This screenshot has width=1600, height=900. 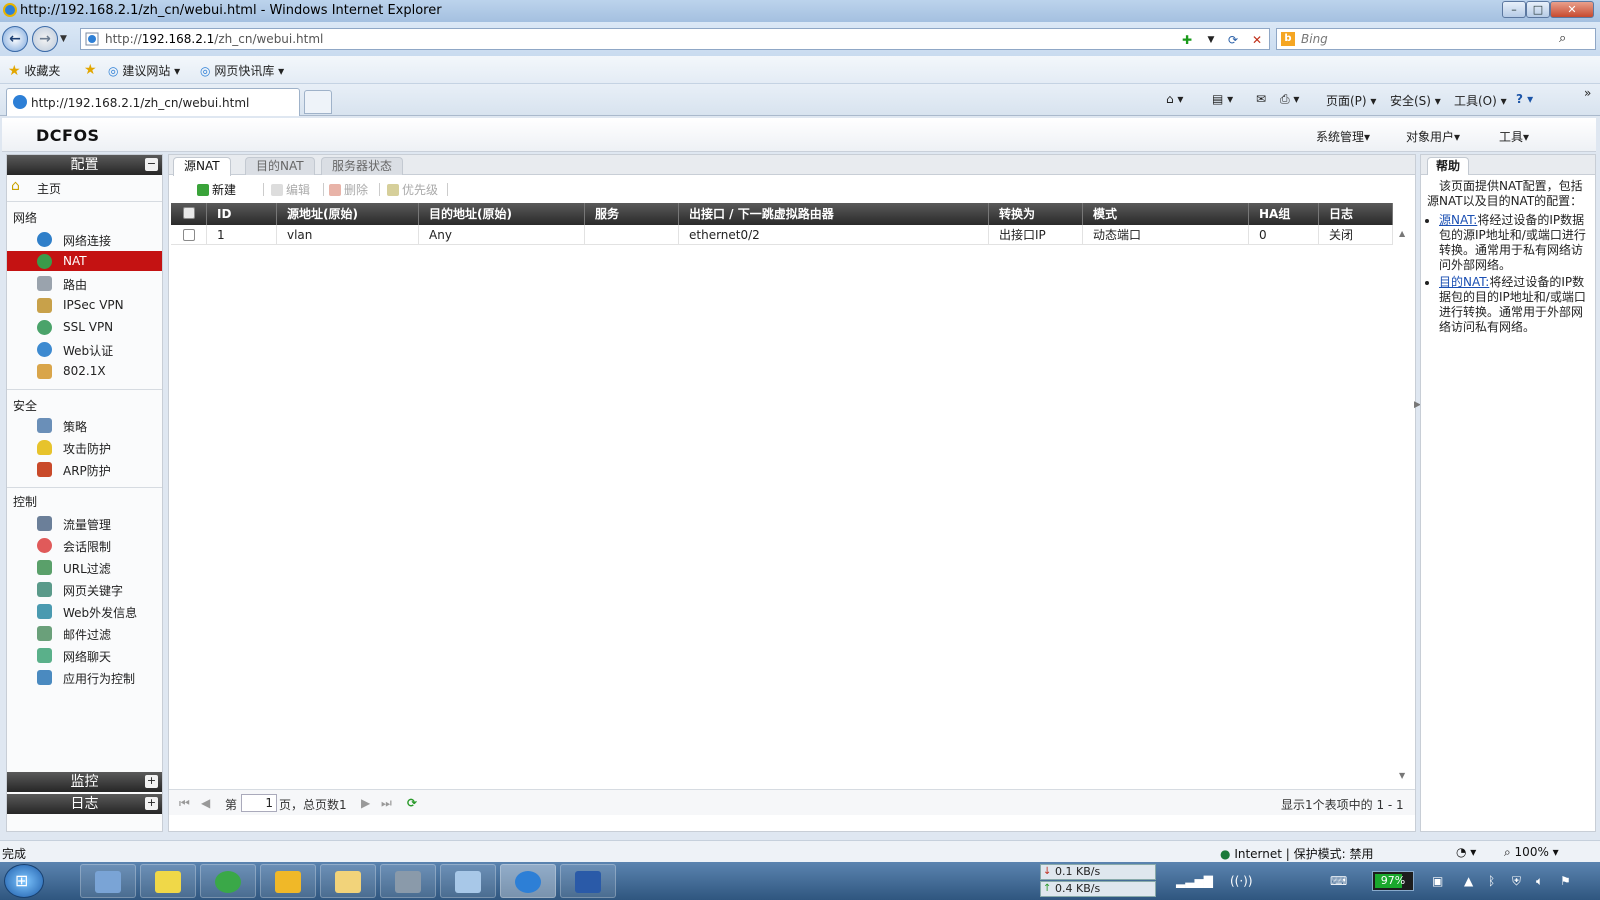 I want to click on sidebar-item-nat: NAT, so click(x=84, y=261).